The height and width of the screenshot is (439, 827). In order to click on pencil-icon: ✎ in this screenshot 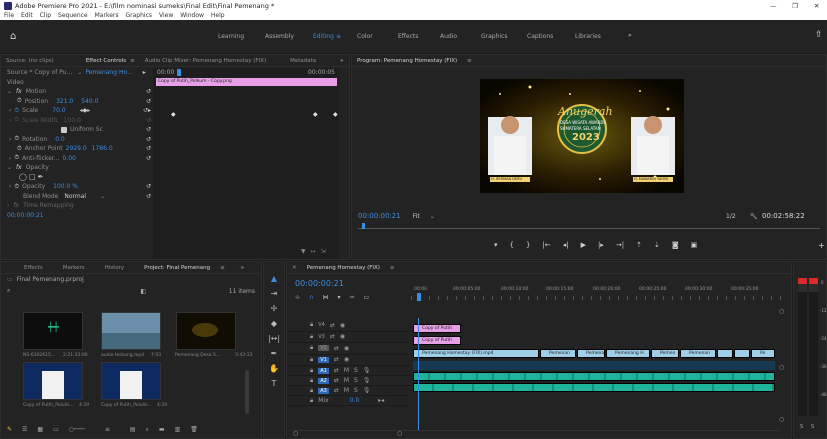, I will do `click(9, 430)`.